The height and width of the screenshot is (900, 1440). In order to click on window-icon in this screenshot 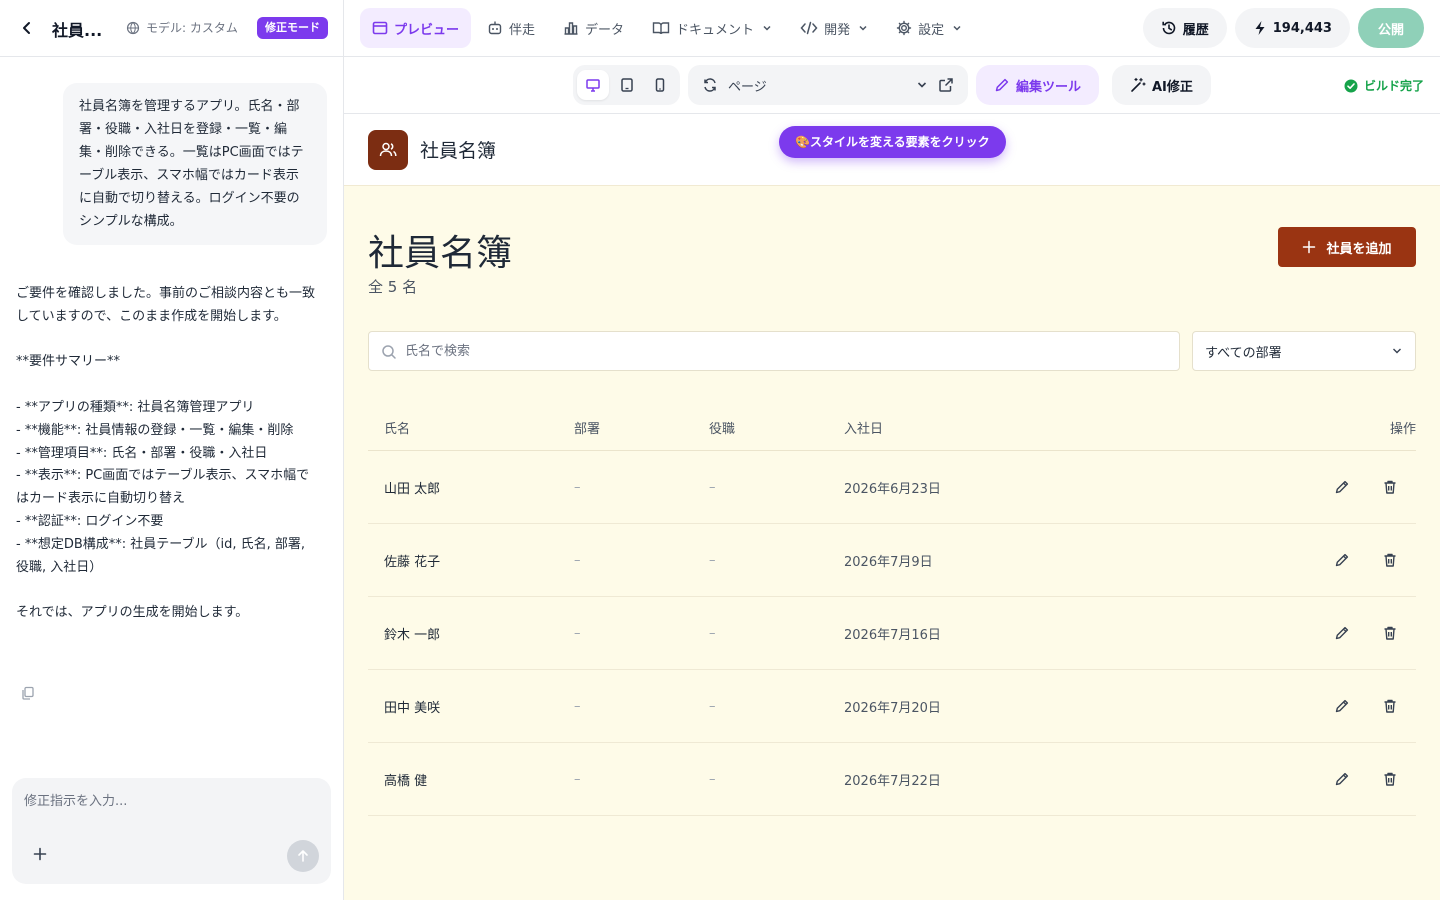, I will do `click(380, 28)`.